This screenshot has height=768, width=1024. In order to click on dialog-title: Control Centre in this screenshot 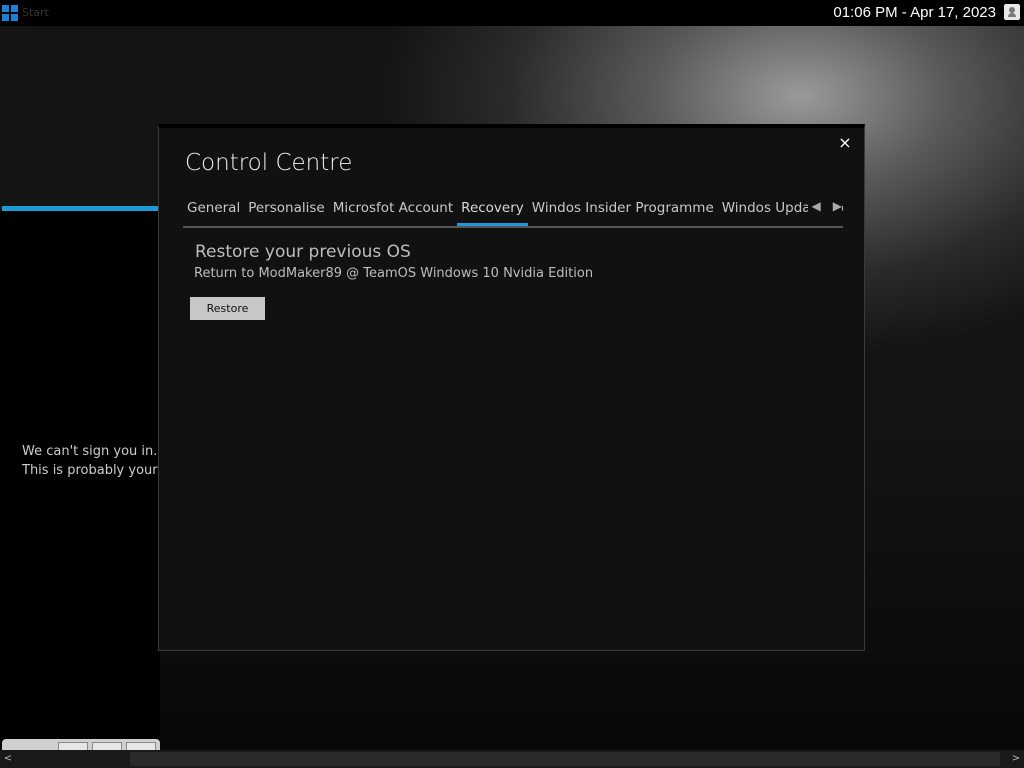, I will do `click(269, 163)`.